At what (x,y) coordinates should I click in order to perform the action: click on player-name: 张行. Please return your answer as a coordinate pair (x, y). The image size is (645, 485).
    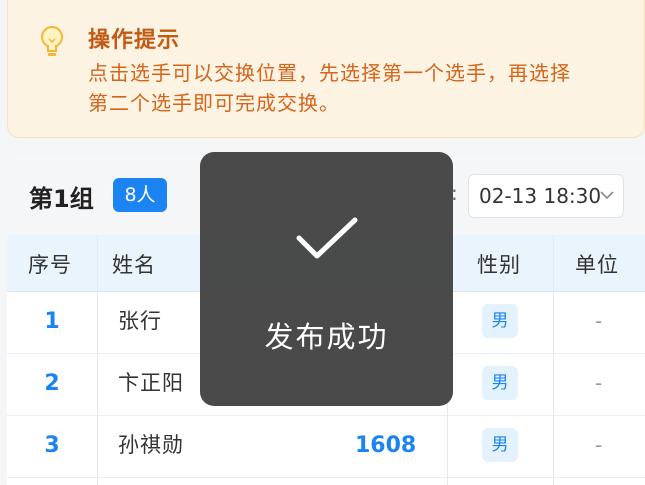
    Looking at the image, I should click on (140, 320).